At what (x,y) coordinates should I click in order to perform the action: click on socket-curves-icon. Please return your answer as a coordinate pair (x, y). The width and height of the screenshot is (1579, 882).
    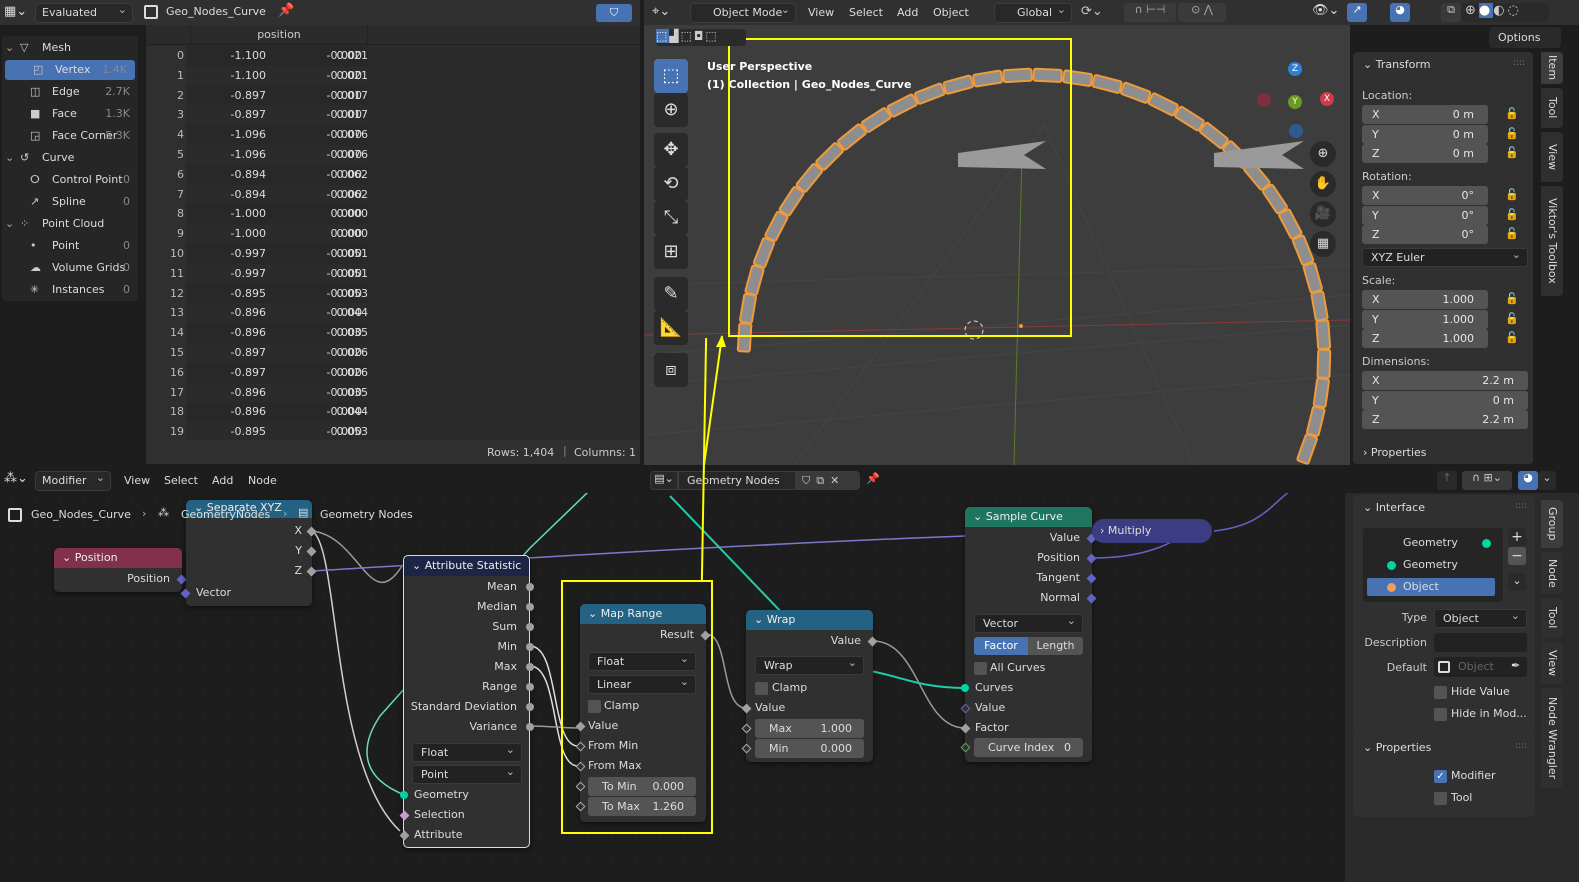
    Looking at the image, I should click on (965, 688).